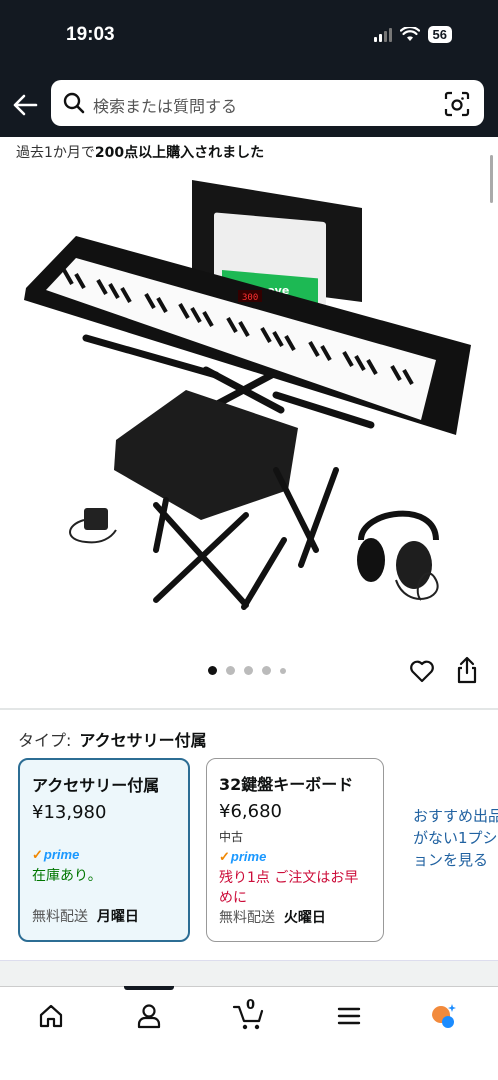  I want to click on cart-tab: 0, so click(249, 1014).